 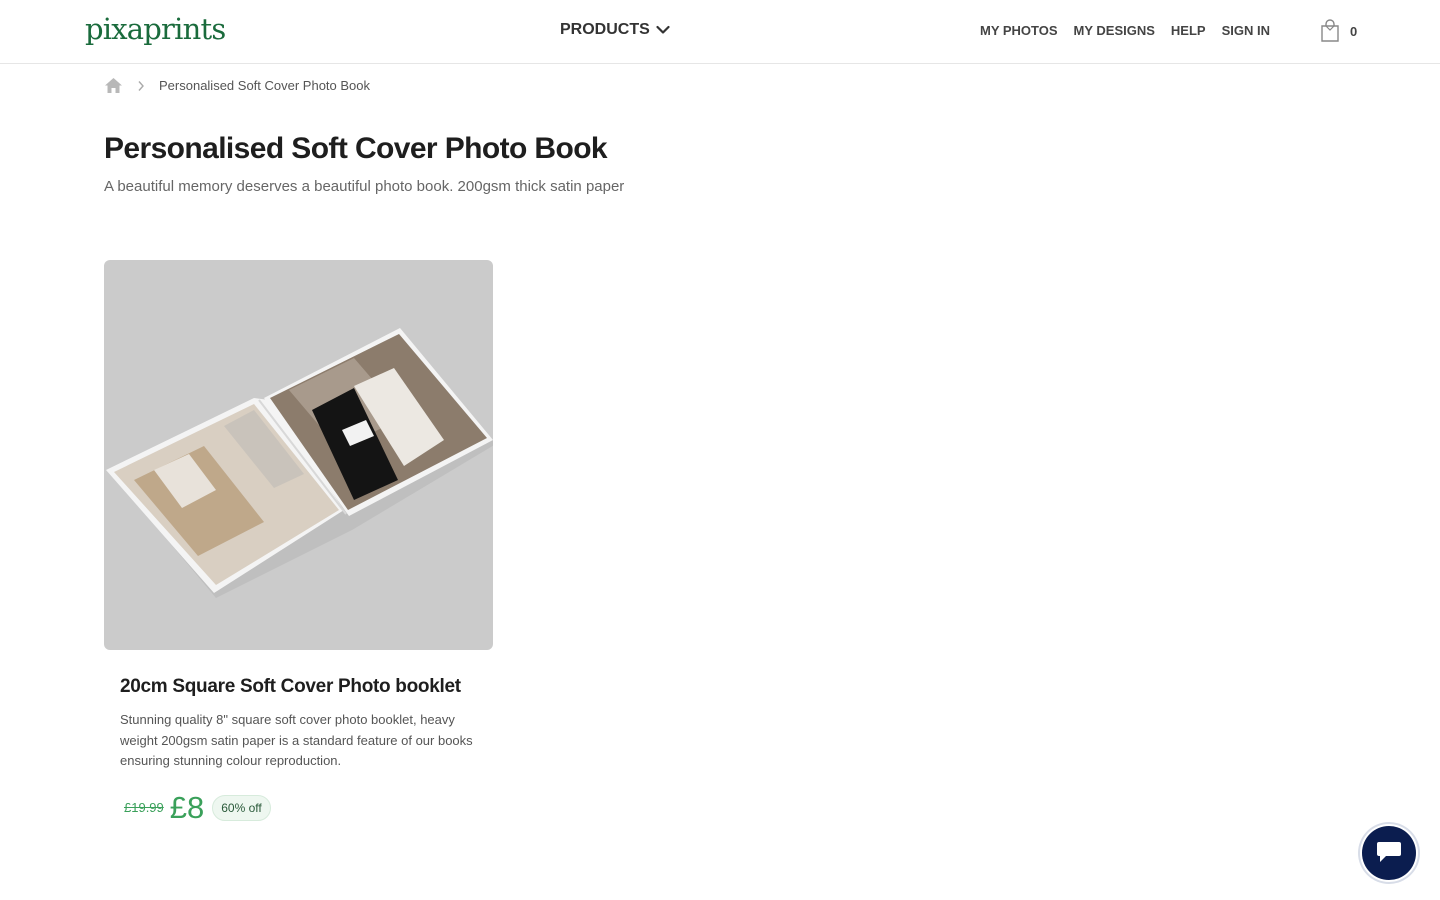 I want to click on chat-button, so click(x=1389, y=853).